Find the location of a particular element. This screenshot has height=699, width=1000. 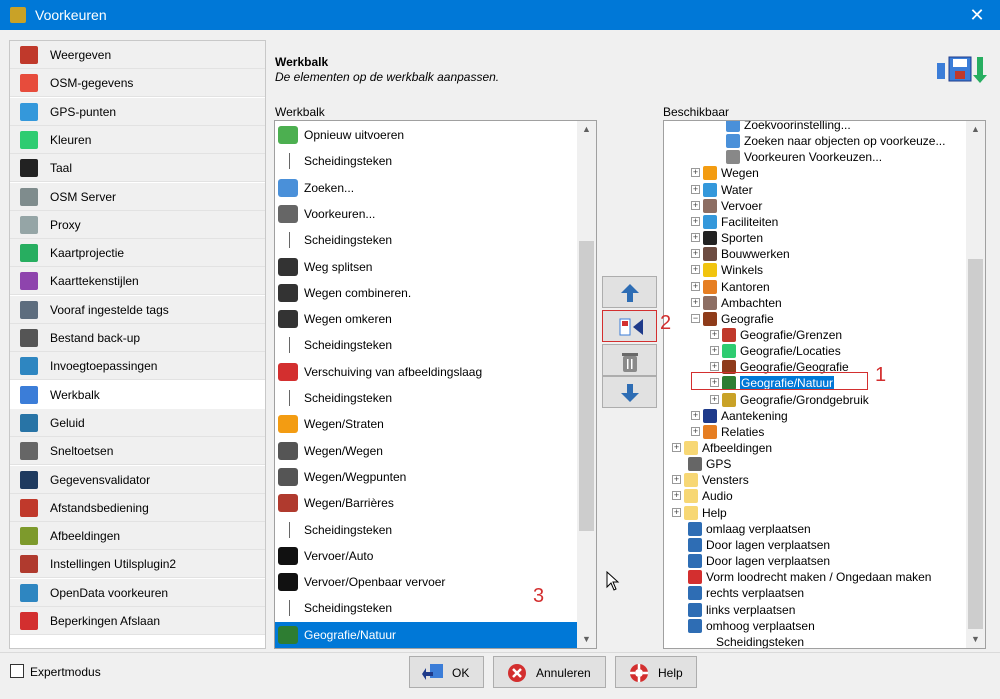

toolbar-list-item: Verschuiving van afbeeldingslaag is located at coordinates (426, 372).